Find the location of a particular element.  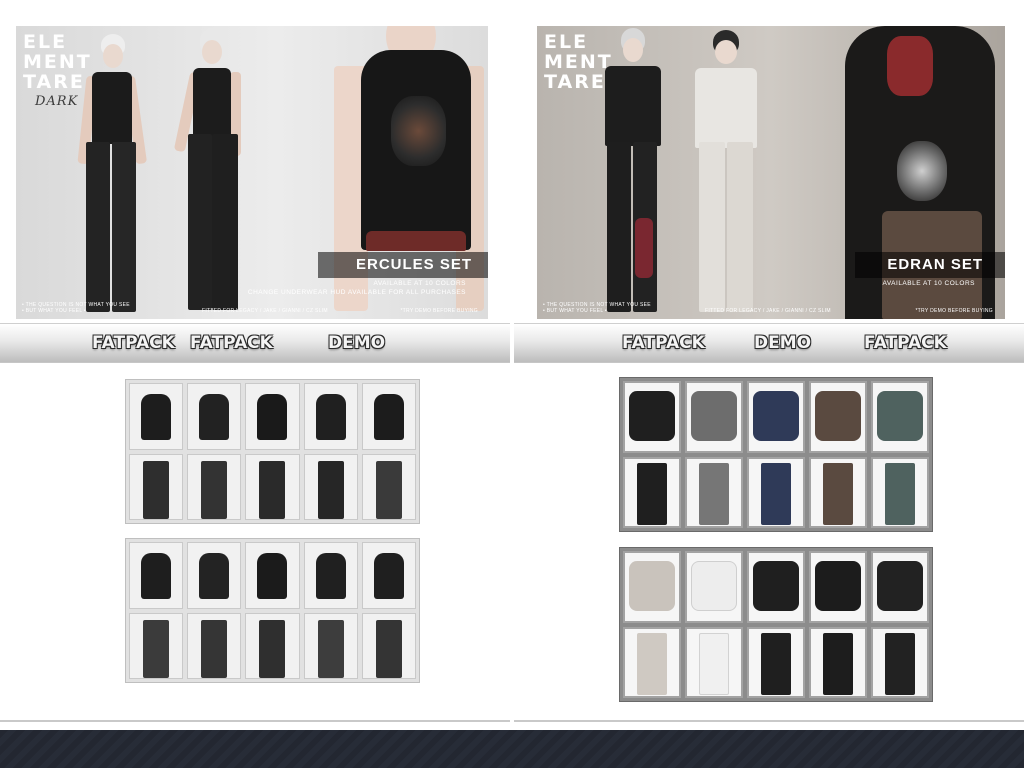

label-strip-right: FATPACK DEMO FATPACK is located at coordinates (769, 343).